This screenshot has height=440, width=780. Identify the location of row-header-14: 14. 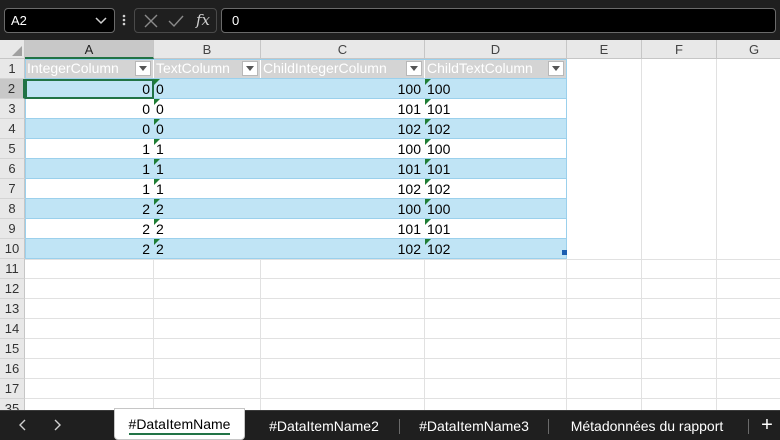
(12, 329).